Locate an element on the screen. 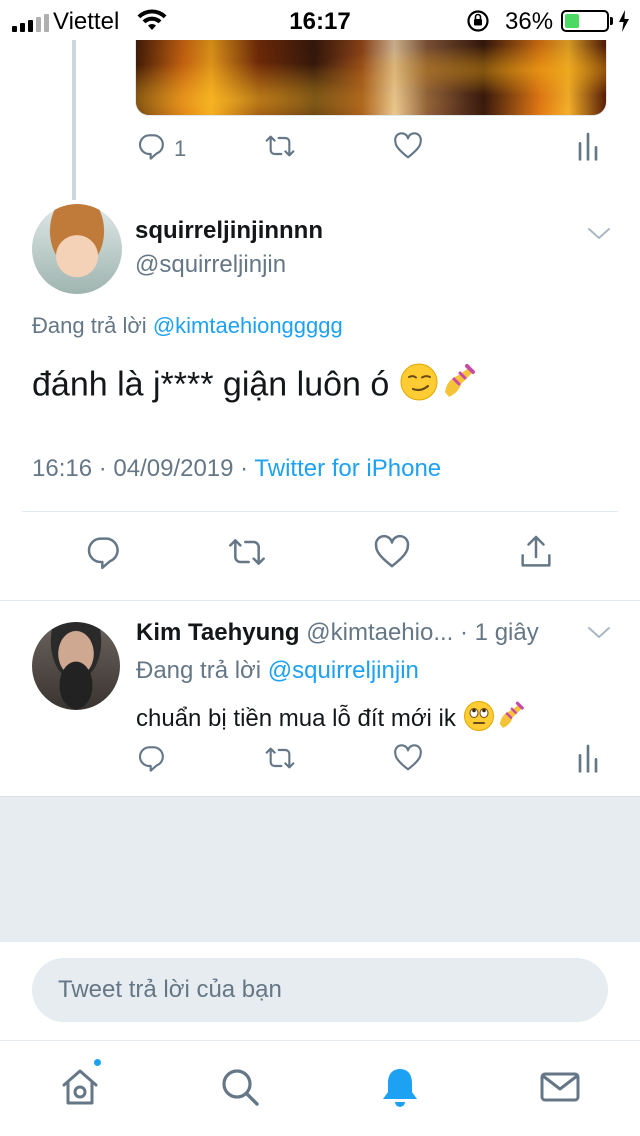 Image resolution: width=640 pixels, height=1136 pixels. smirk-emoji-icon is located at coordinates (419, 386).